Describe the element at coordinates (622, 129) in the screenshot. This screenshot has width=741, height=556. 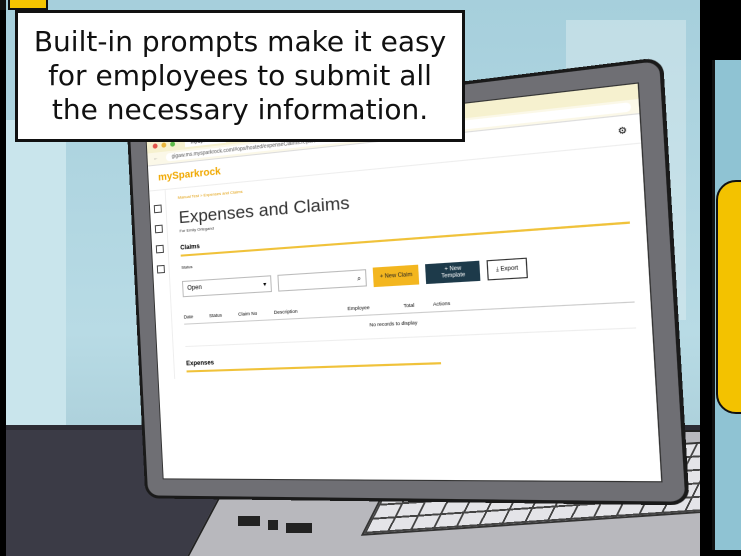
I see `settings-icon: ⚙` at that location.